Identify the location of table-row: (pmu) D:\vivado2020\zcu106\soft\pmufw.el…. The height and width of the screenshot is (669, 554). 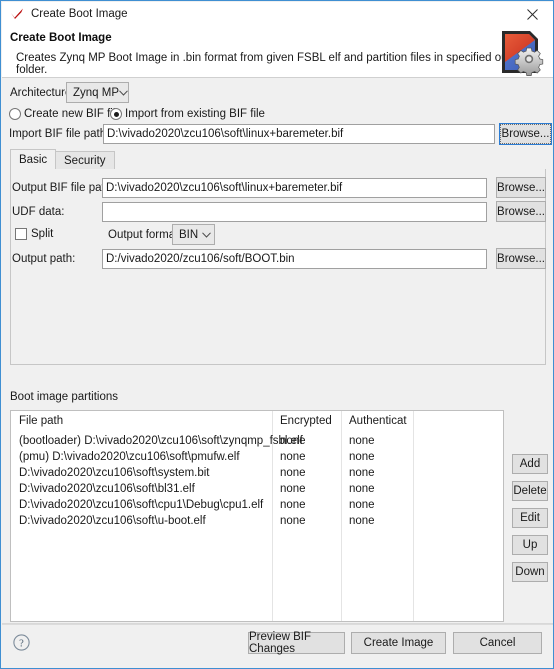
(129, 457).